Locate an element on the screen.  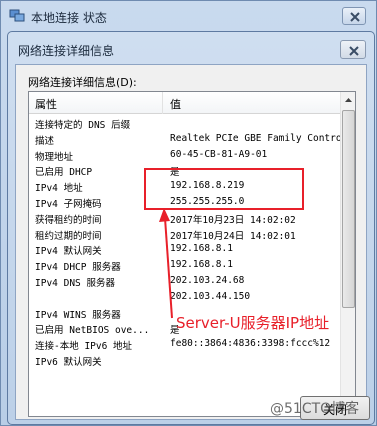
annotation-arrow is located at coordinates (166, 263).